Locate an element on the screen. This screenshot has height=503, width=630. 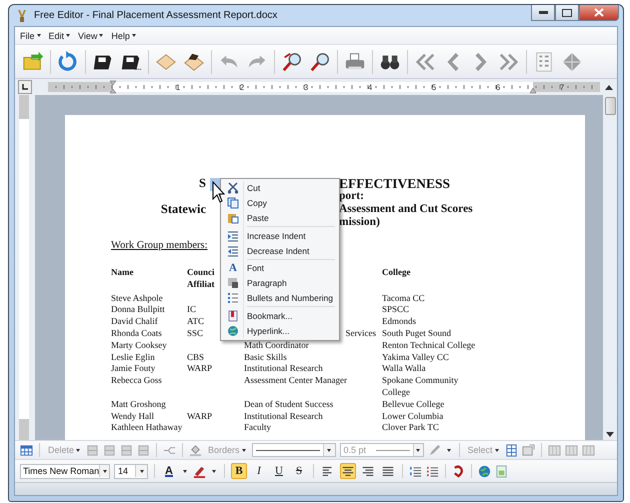
table-cell: Steve Ashpole is located at coordinates (137, 297).